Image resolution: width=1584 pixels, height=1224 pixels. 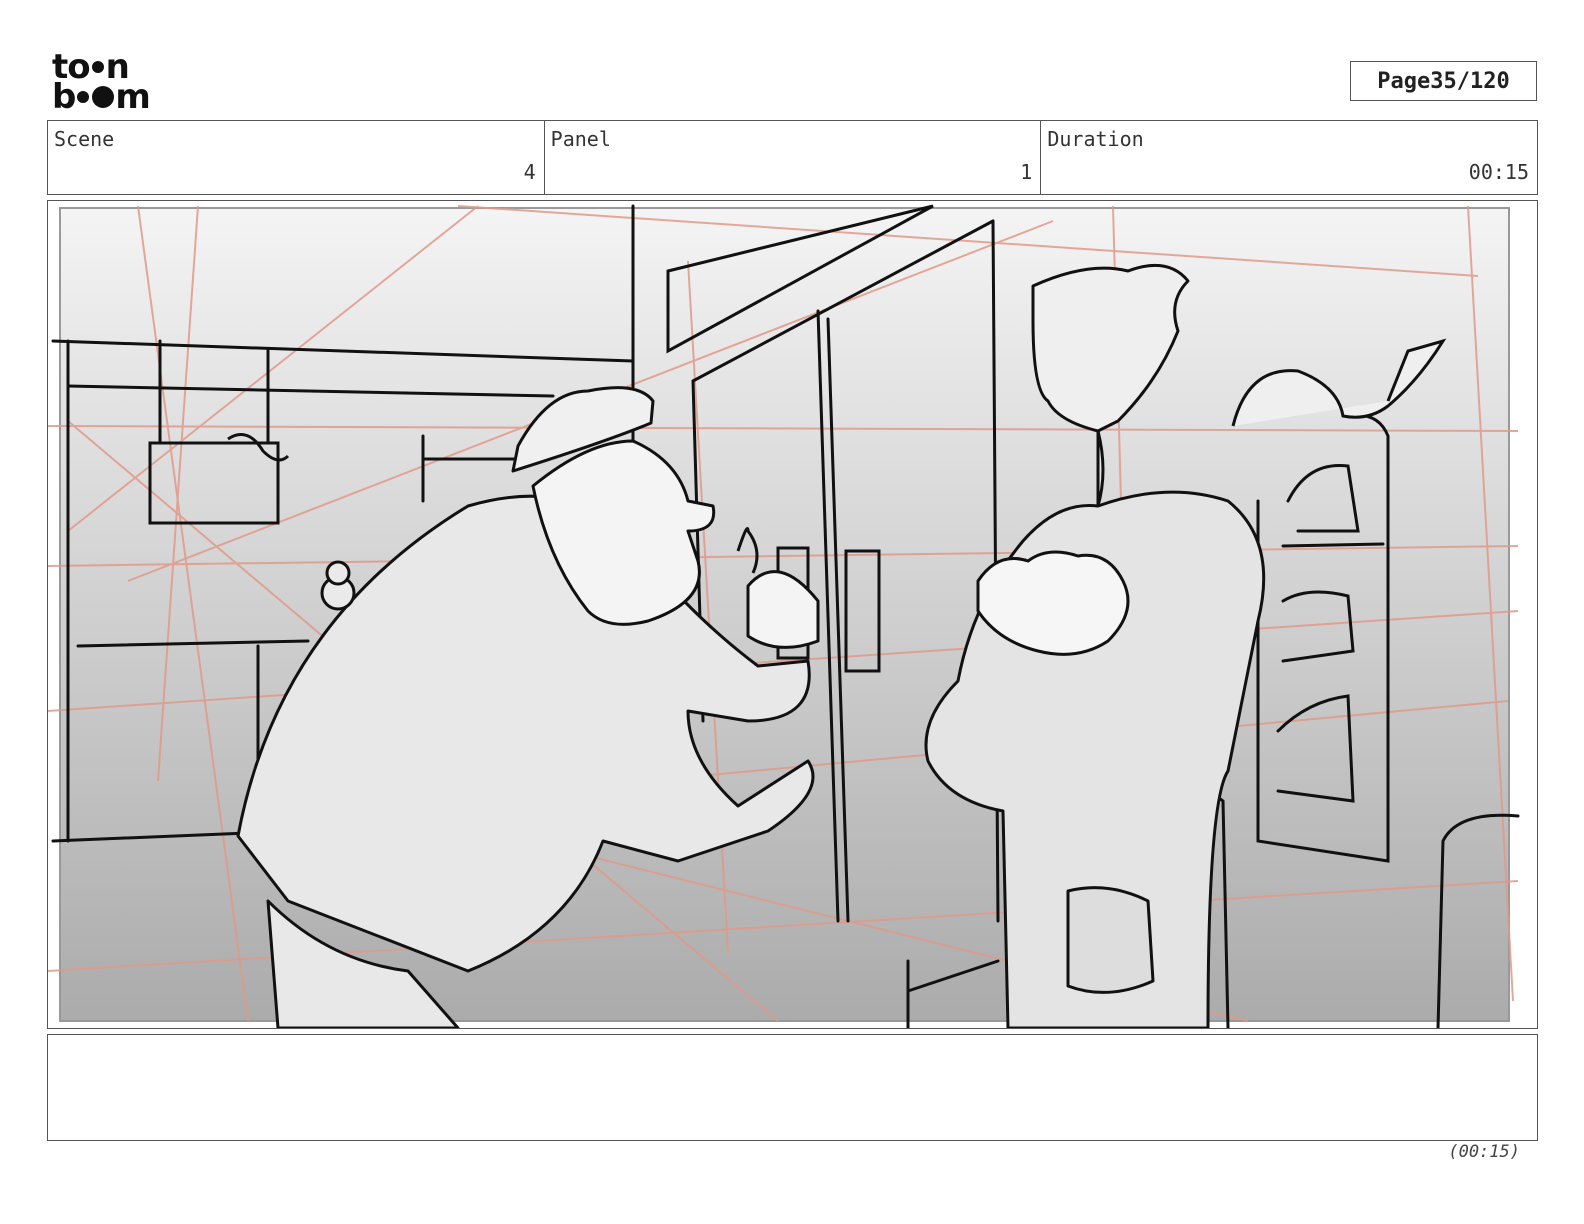 I want to click on scene-cell: Scene 4, so click(x=296, y=157).